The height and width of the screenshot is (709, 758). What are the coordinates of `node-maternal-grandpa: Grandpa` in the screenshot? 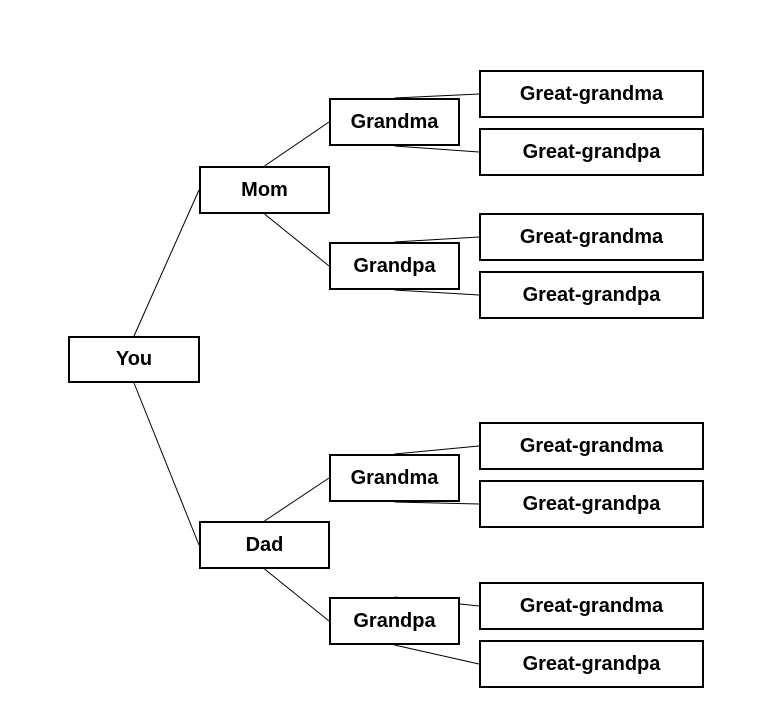 It's located at (394, 266).